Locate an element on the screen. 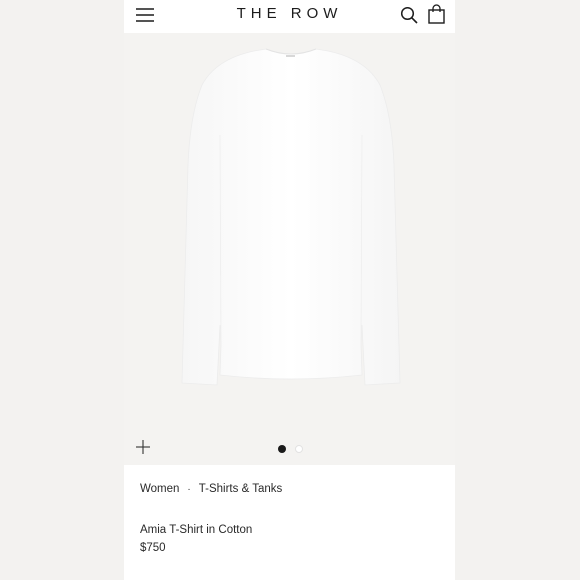 The width and height of the screenshot is (580, 580). product-price: $750 is located at coordinates (153, 548).